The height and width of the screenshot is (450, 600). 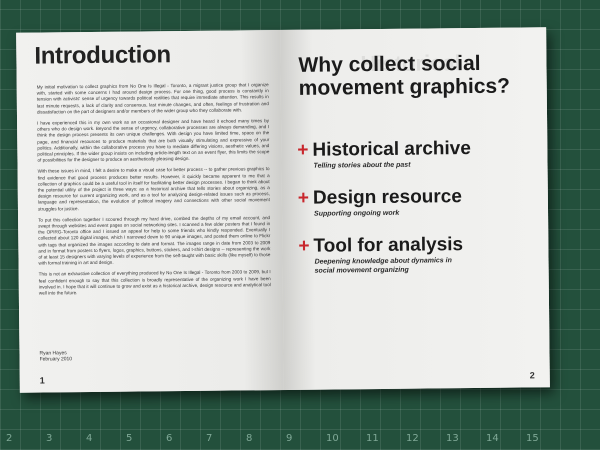 What do you see at coordinates (332, 438) in the screenshot?
I see `ruler-number: 10` at bounding box center [332, 438].